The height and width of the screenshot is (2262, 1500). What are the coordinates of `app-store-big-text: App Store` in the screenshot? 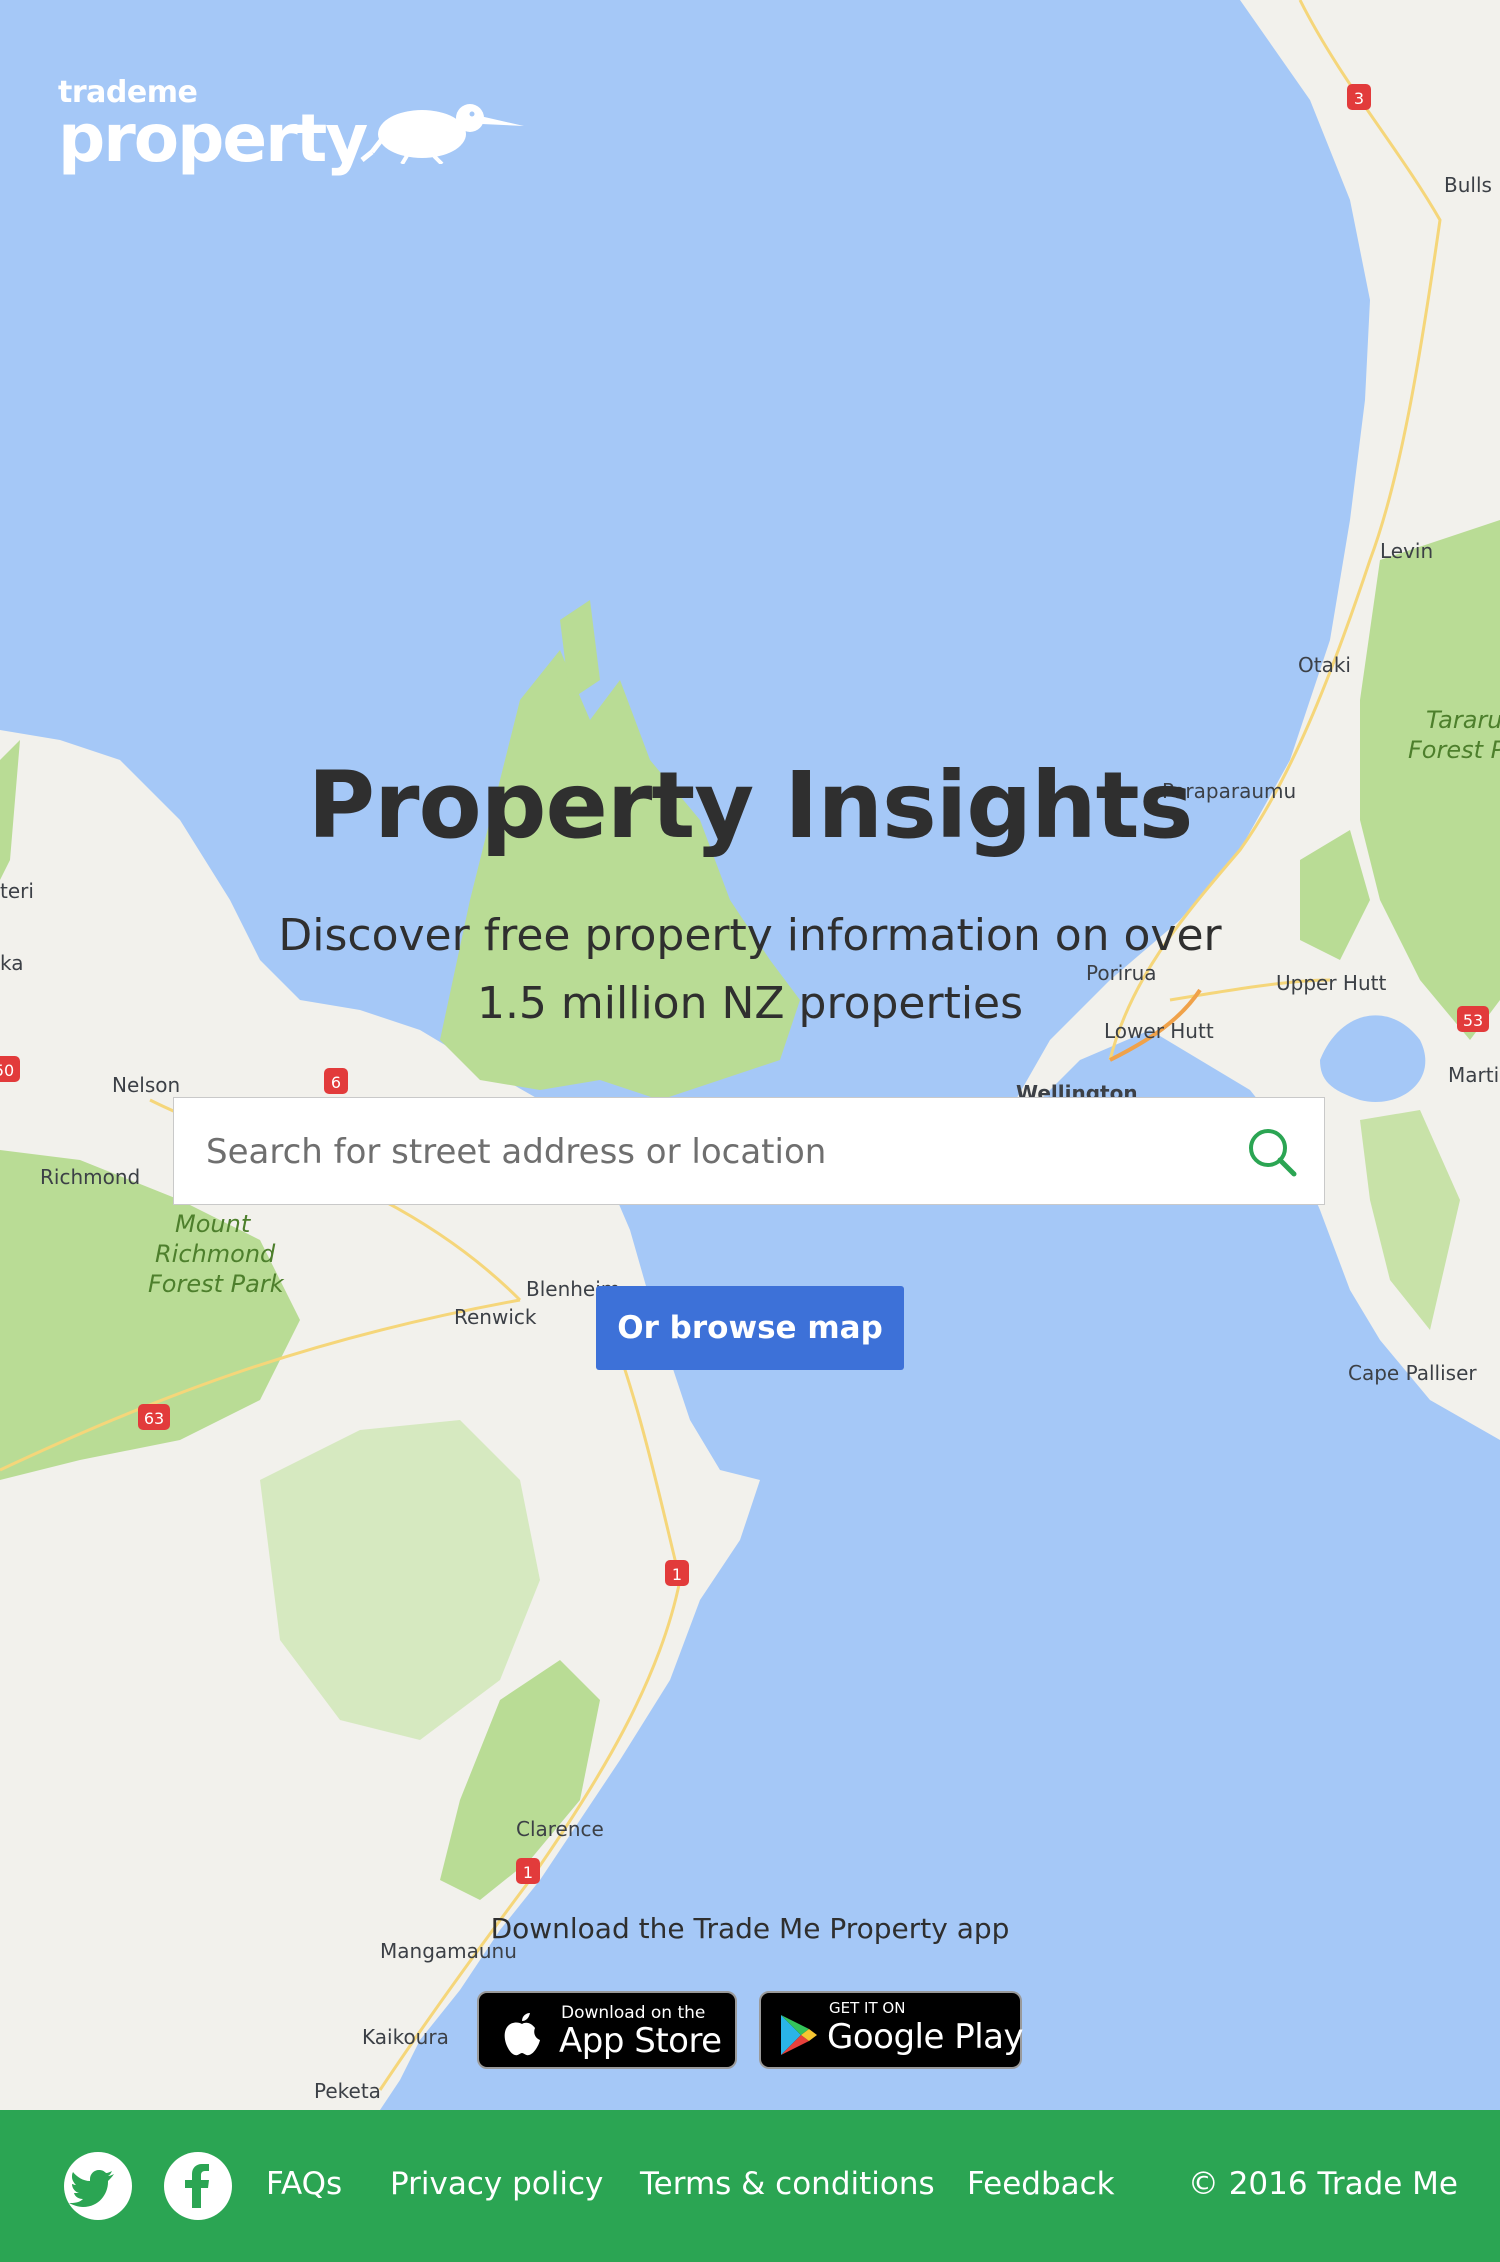 It's located at (640, 2041).